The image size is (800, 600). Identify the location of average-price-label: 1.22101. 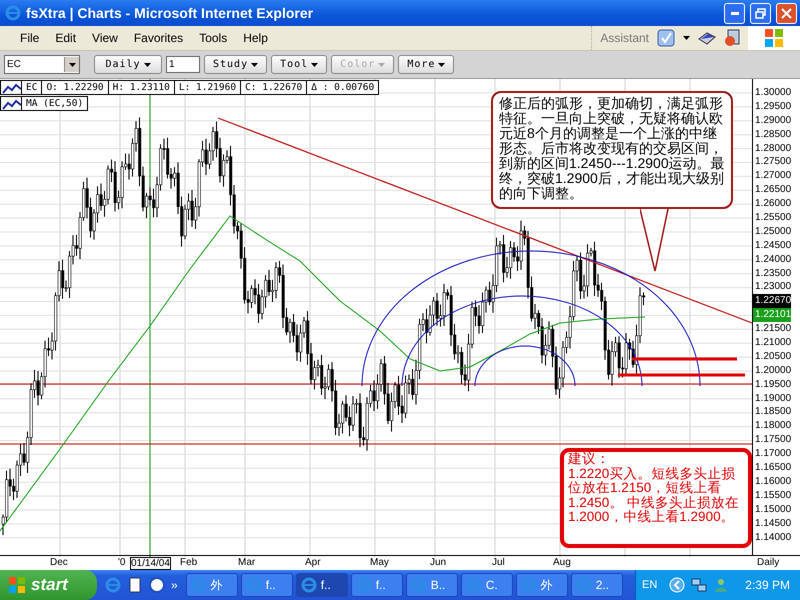
(772, 315).